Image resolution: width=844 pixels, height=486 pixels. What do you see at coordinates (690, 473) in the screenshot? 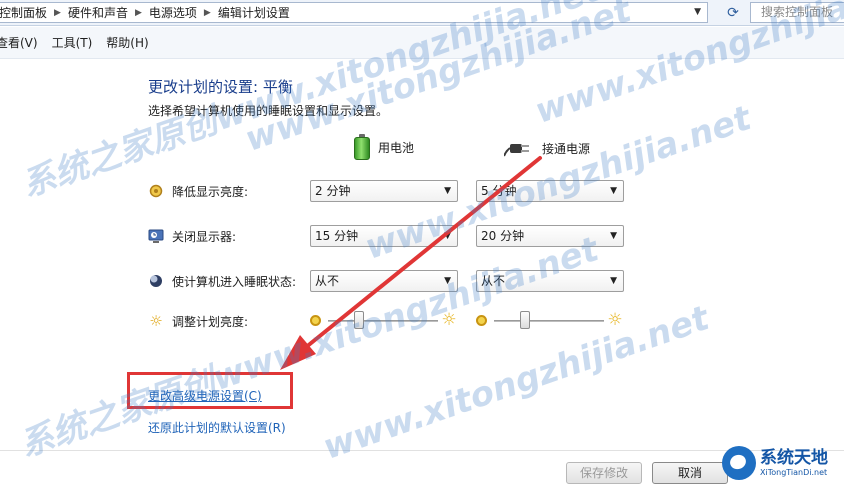
I see `cancel-button: 取消` at bounding box center [690, 473].